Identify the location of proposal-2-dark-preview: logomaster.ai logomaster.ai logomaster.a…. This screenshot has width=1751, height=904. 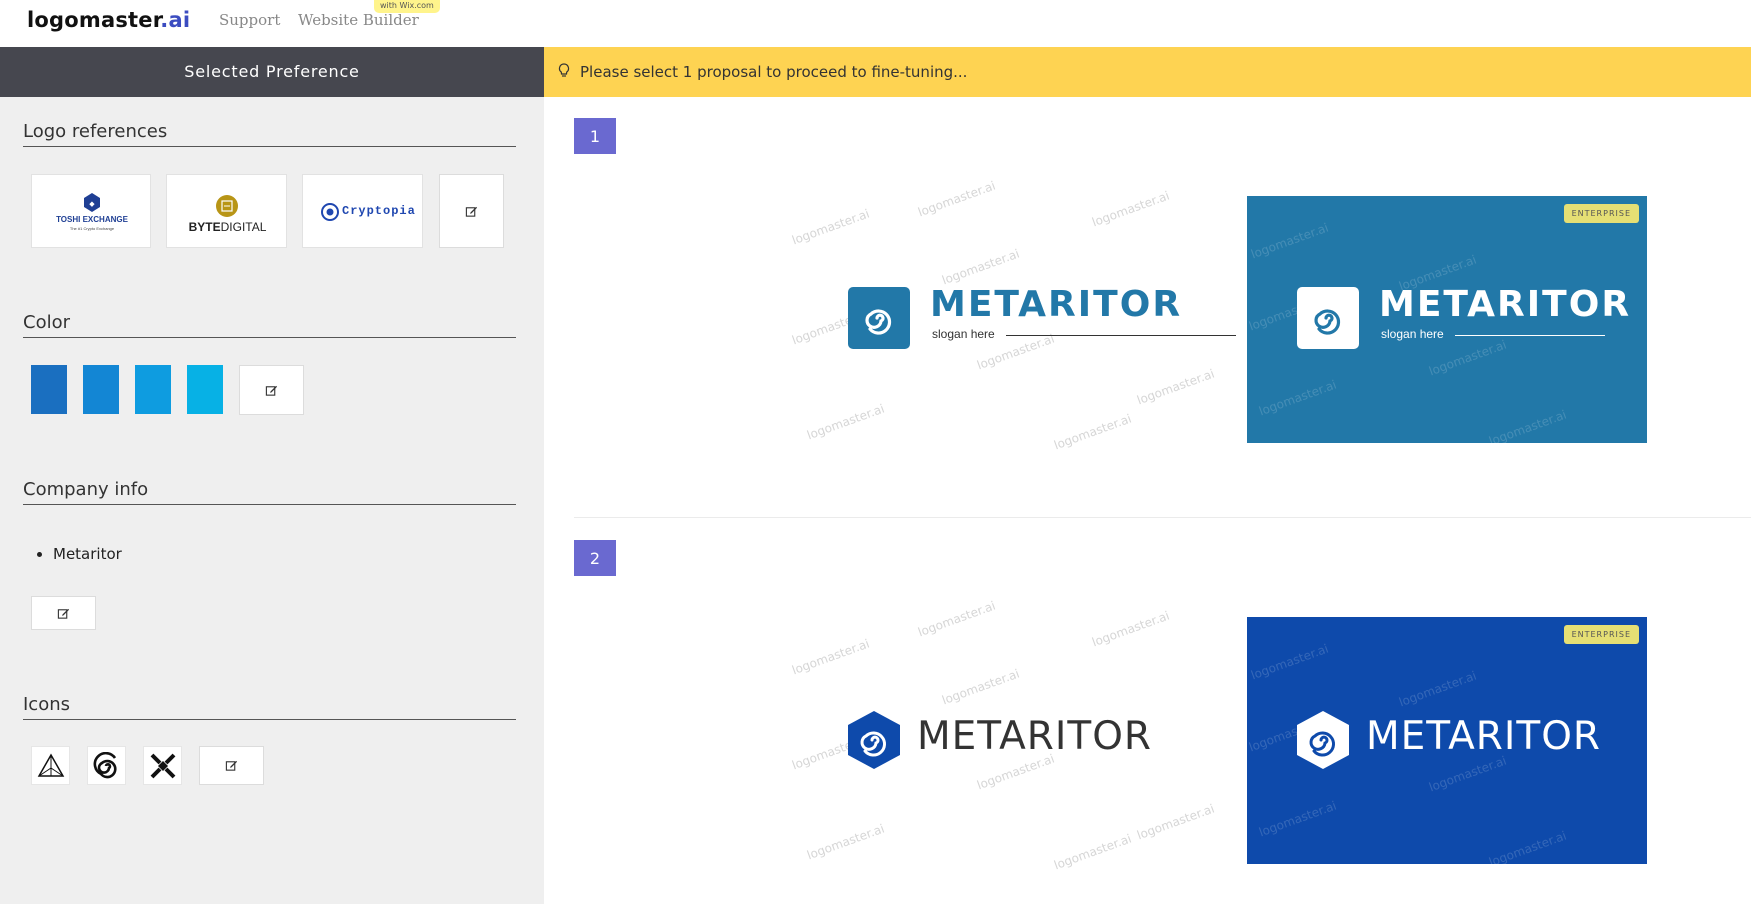
(1447, 740).